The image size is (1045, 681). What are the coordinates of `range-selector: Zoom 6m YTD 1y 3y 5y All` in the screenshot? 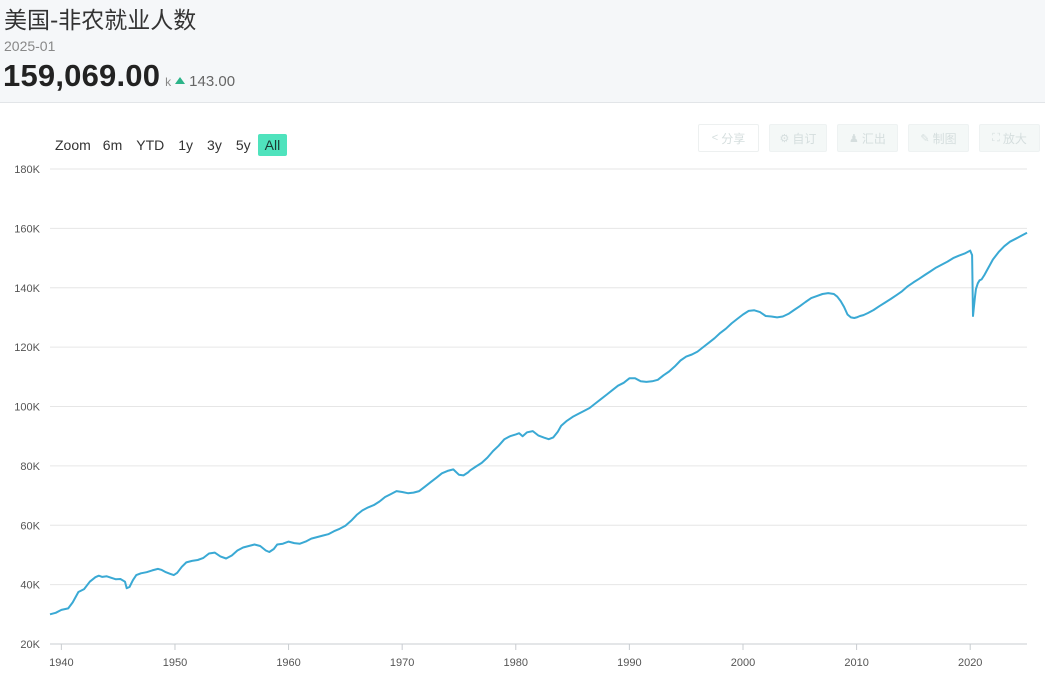 It's located at (169, 145).